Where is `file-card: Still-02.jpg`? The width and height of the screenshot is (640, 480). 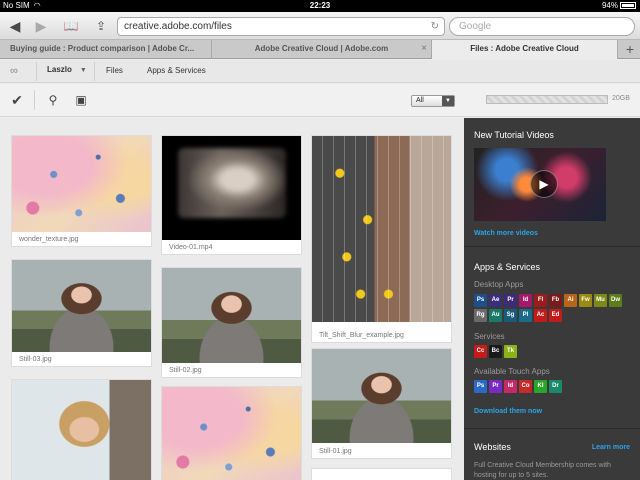
file-card: Still-02.jpg is located at coordinates (231, 322).